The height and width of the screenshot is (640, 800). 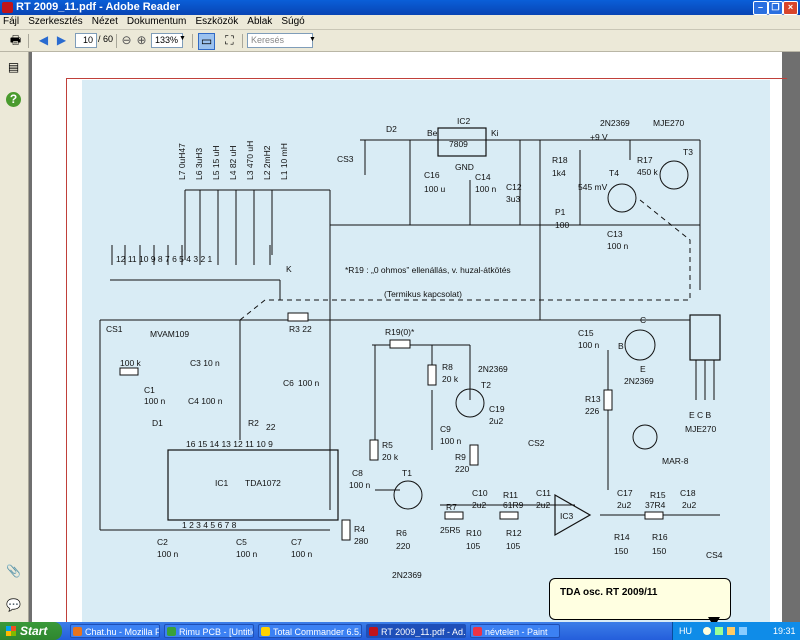 What do you see at coordinates (731, 631) in the screenshot?
I see `volume-icon` at bounding box center [731, 631].